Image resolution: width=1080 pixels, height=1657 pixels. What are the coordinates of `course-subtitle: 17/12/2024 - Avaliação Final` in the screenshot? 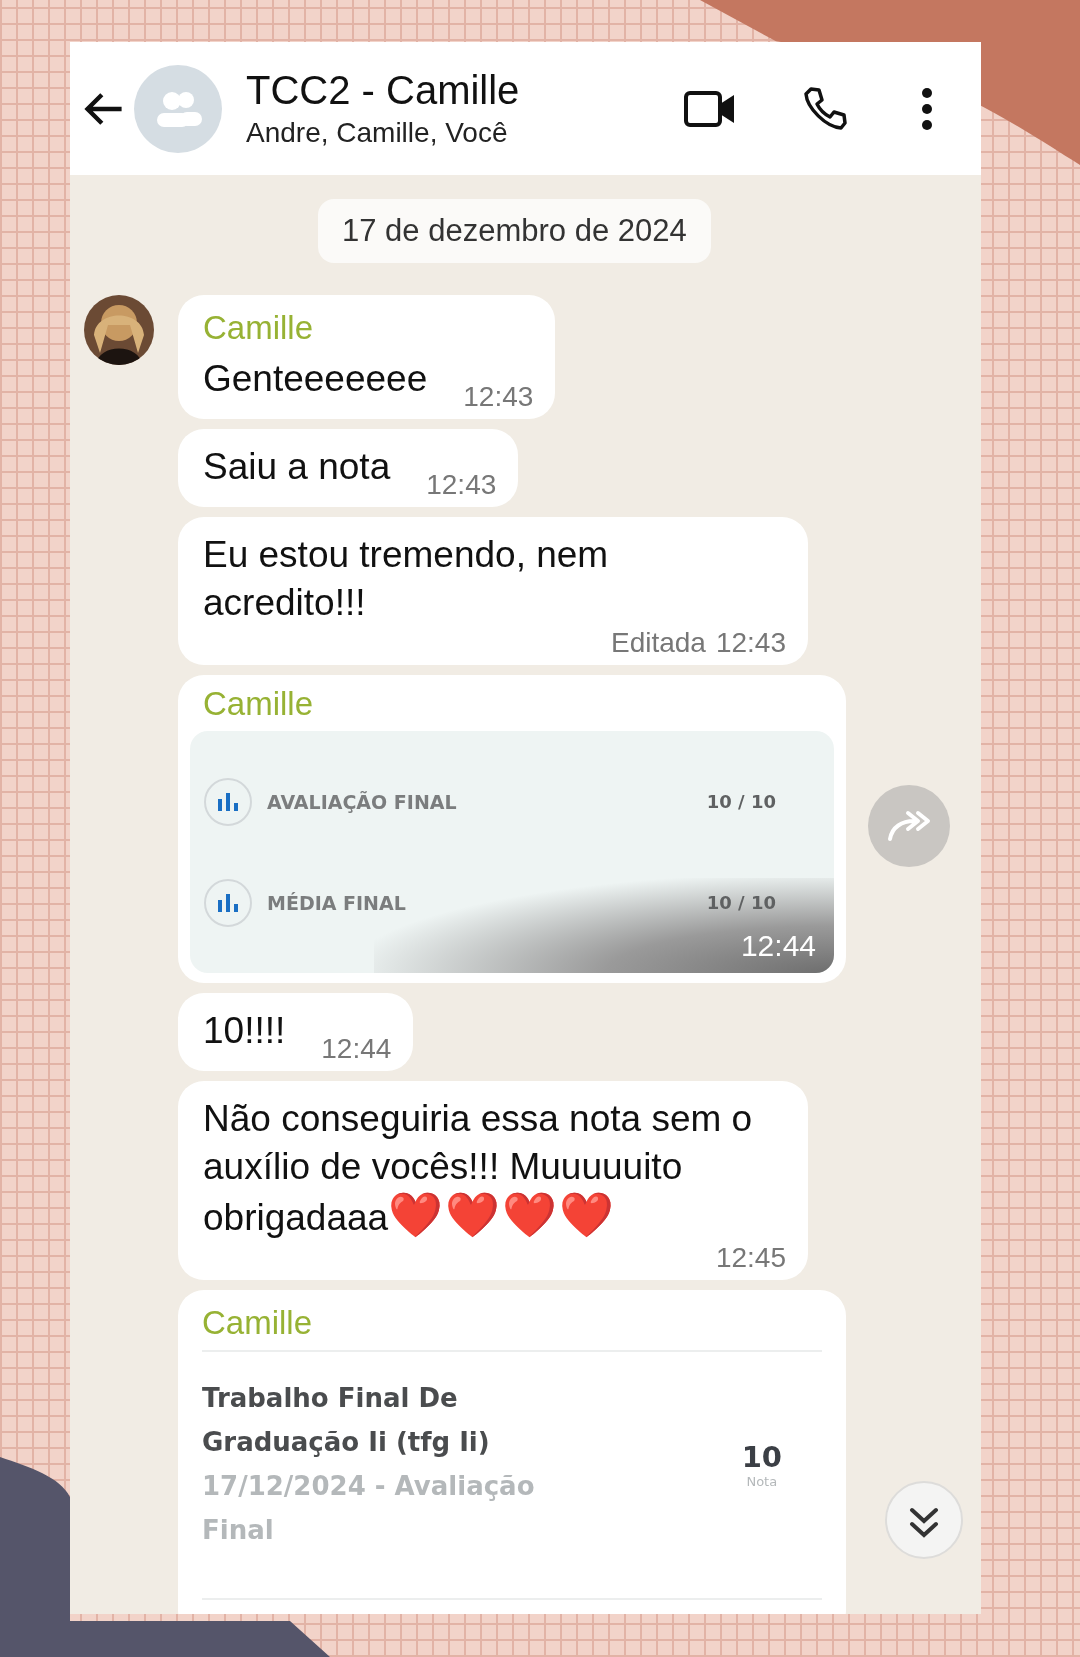 It's located at (369, 1508).